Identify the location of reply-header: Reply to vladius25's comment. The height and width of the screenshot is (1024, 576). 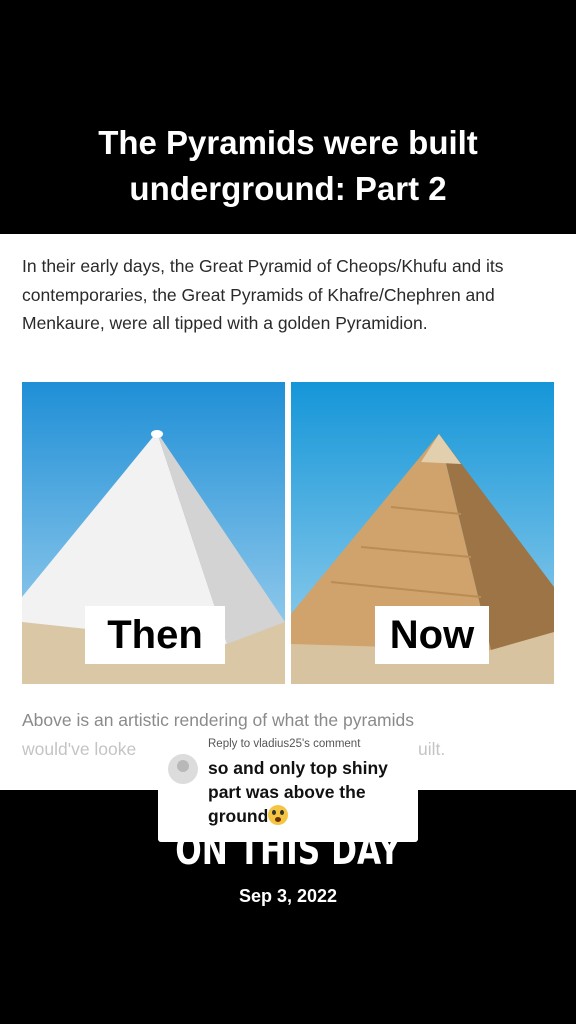
(284, 744).